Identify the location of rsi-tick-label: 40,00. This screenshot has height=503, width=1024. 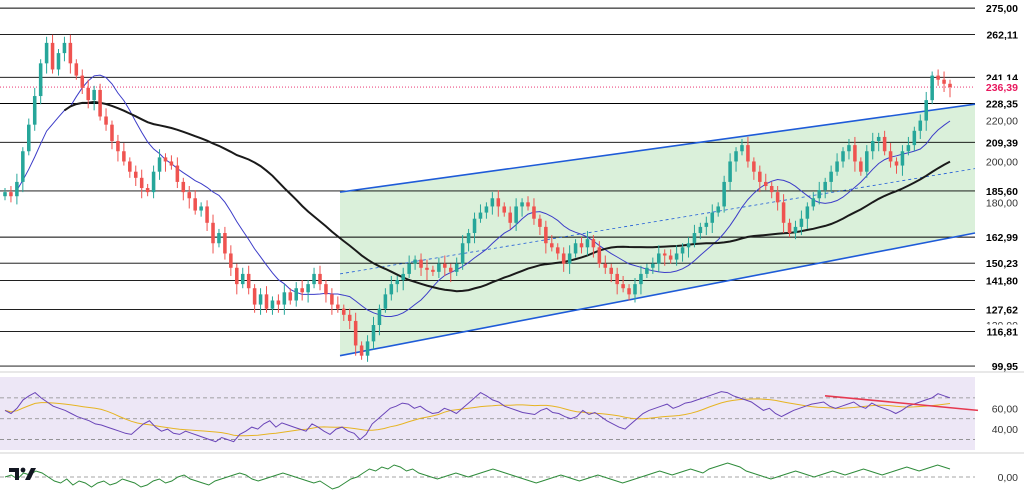
(1005, 430).